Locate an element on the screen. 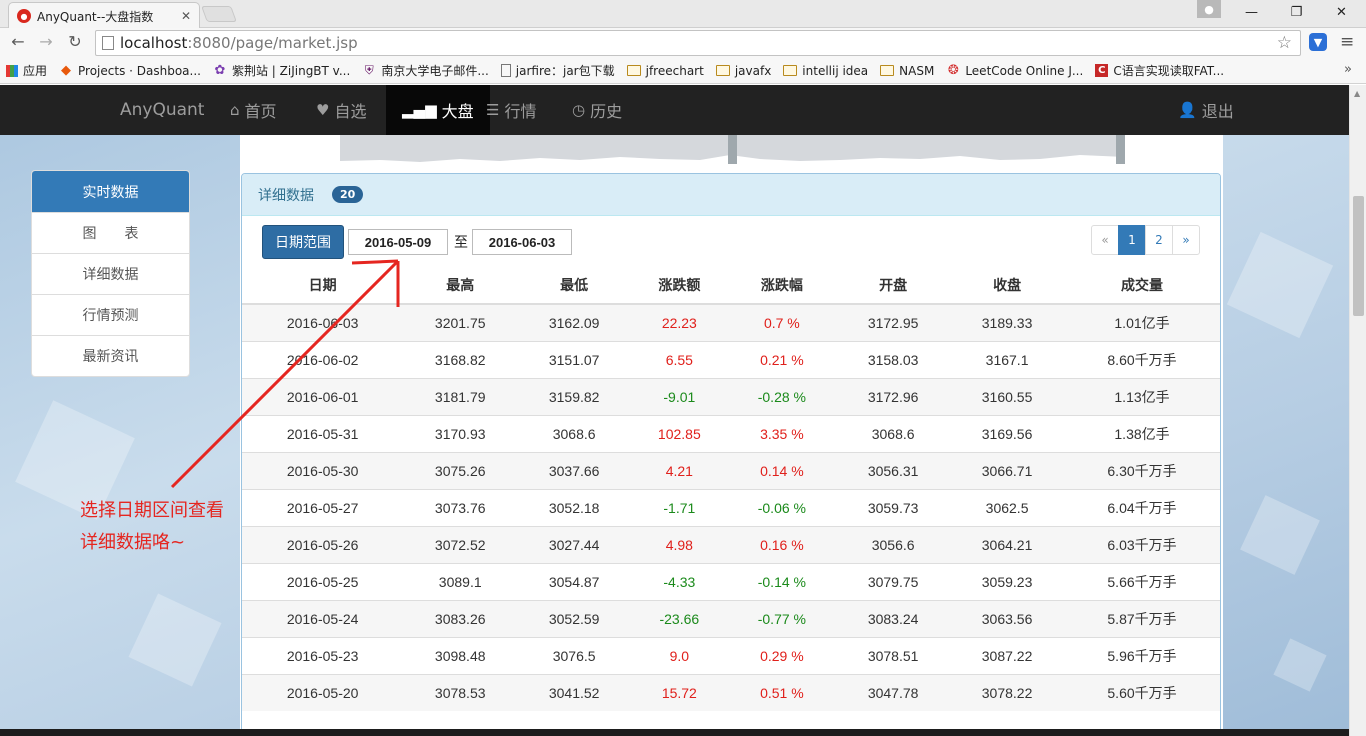 The width and height of the screenshot is (1366, 736). bookmark-label: NASM is located at coordinates (917, 70).